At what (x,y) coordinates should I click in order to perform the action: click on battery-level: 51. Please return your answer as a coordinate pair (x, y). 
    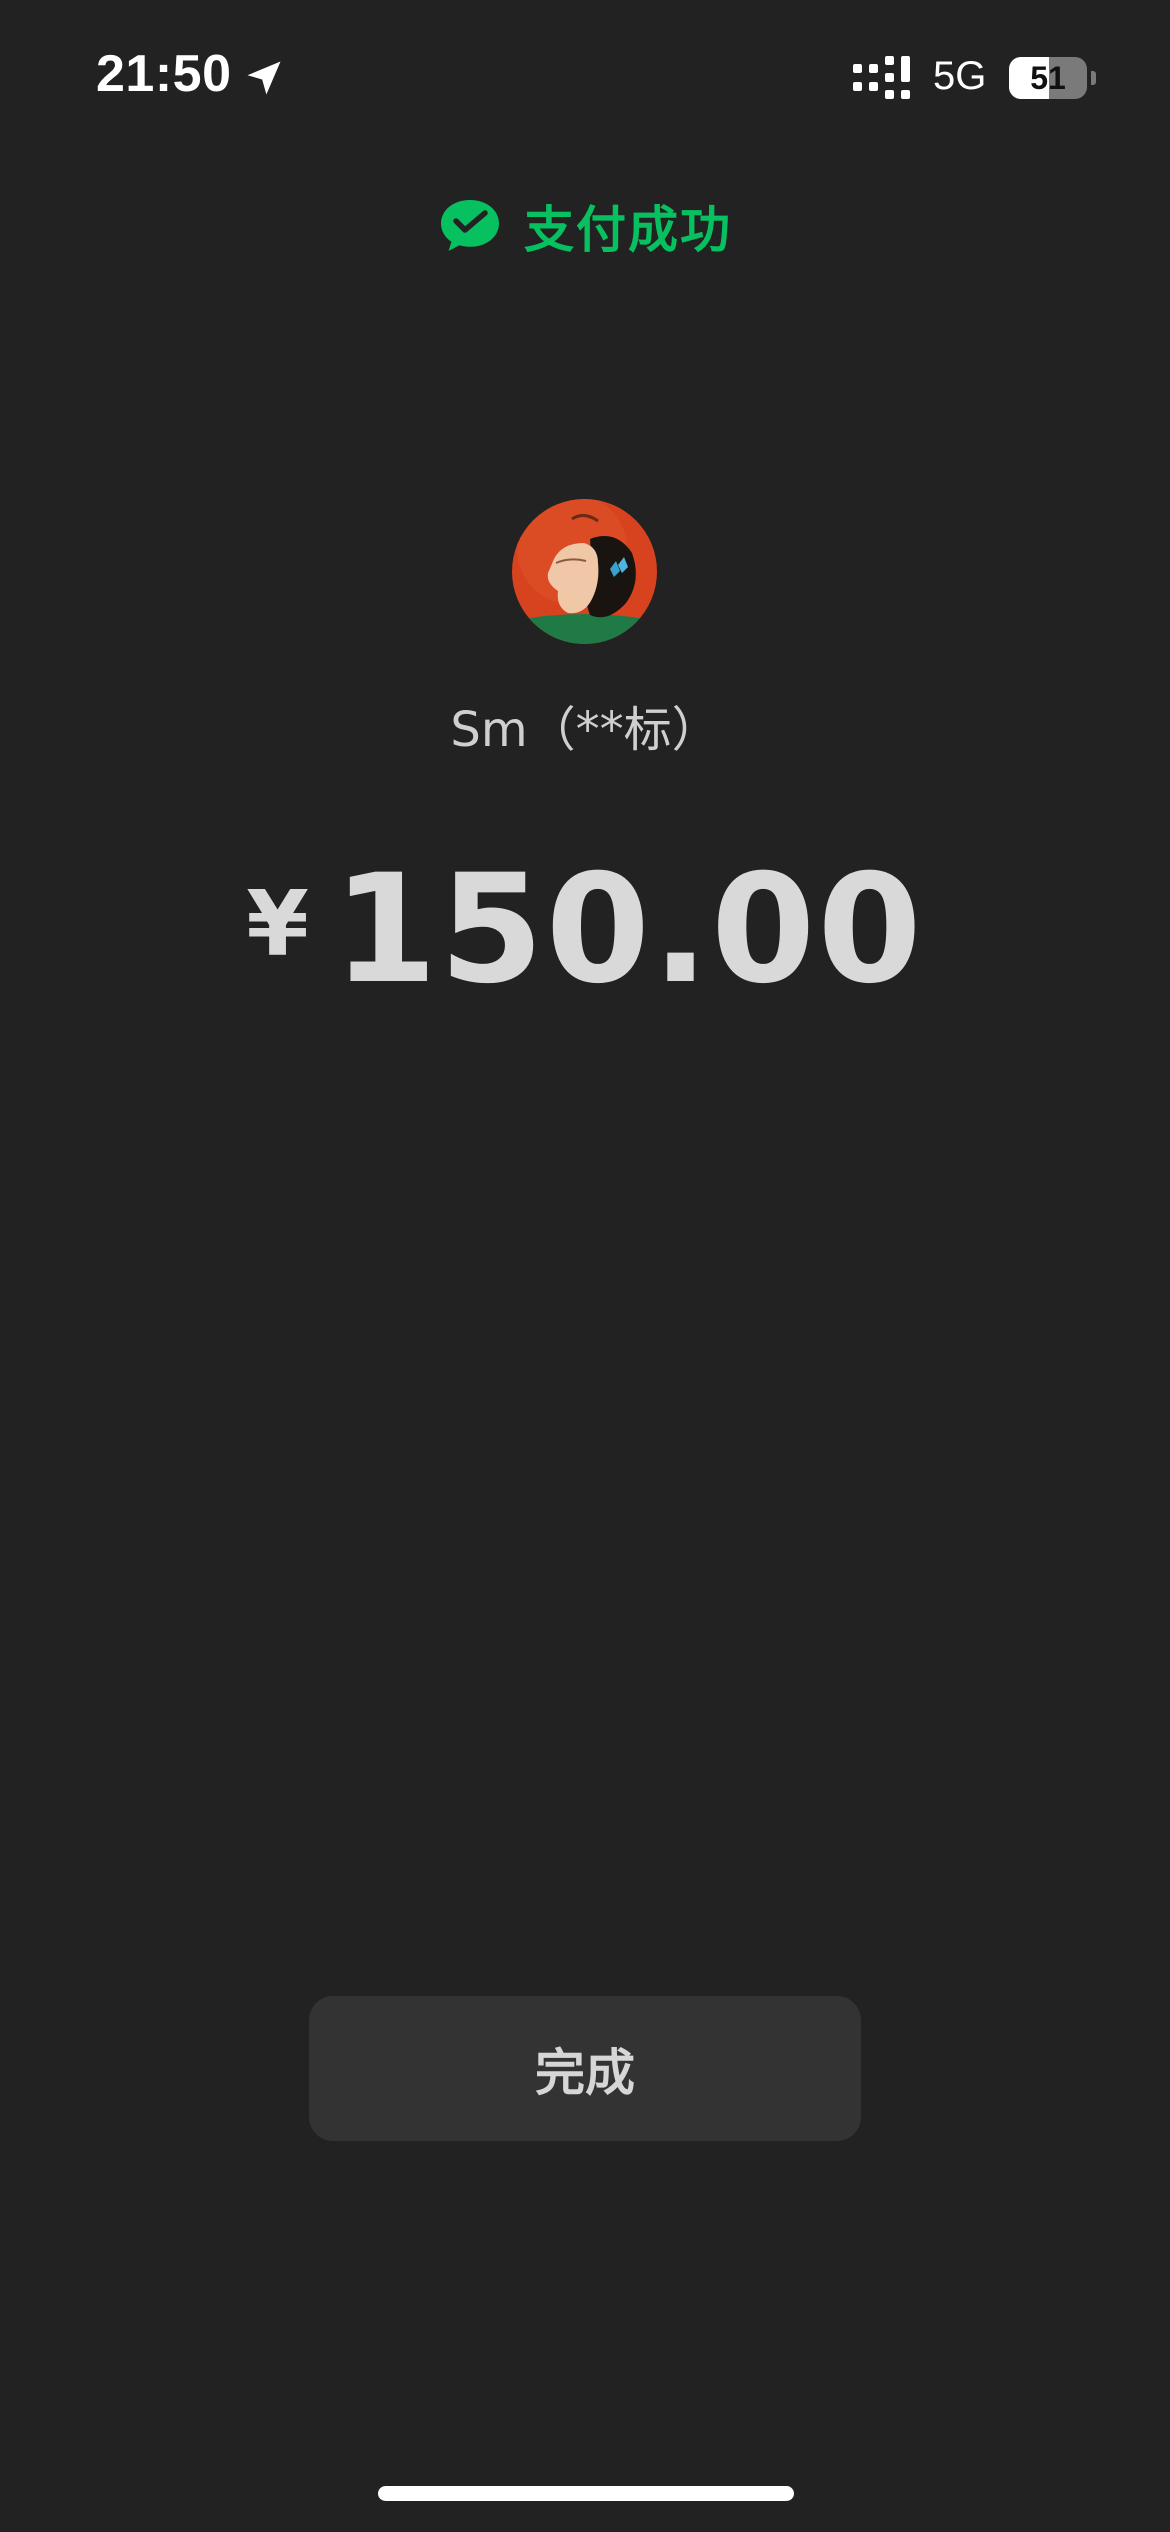
    Looking at the image, I should click on (1048, 78).